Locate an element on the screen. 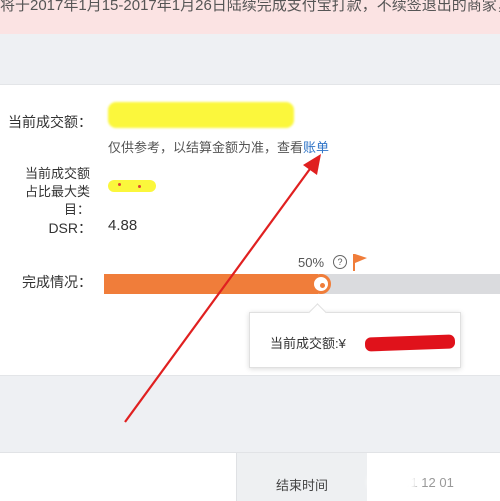 Image resolution: width=500 pixels, height=501 pixels. arrow-head is located at coordinates (312, 164).